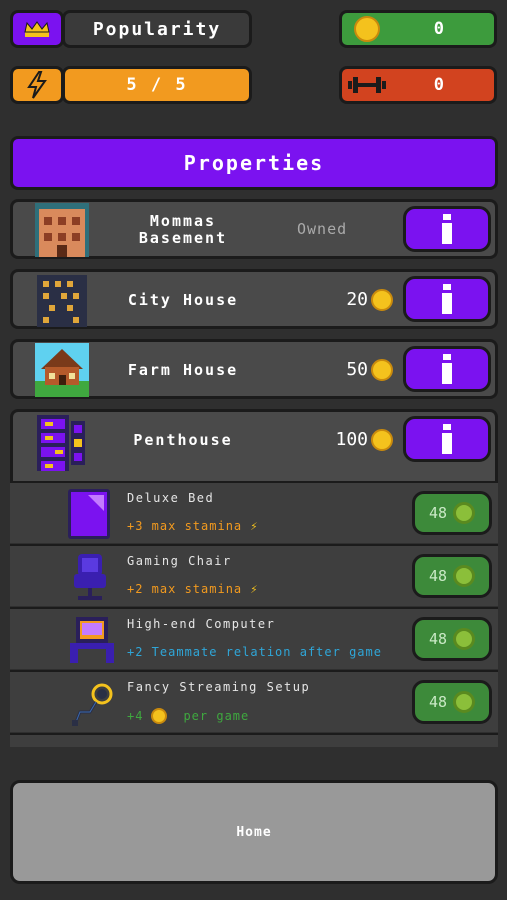 Image resolution: width=507 pixels, height=900 pixels. What do you see at coordinates (254, 445) in the screenshot?
I see `property-row-penthouse: Penthouse 100` at bounding box center [254, 445].